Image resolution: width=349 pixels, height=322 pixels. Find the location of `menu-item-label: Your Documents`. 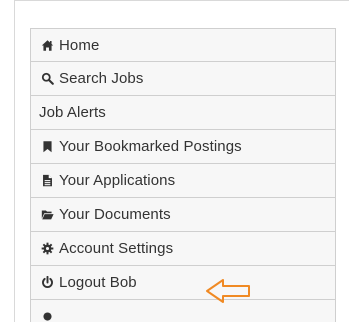

menu-item-label: Your Documents is located at coordinates (115, 214).